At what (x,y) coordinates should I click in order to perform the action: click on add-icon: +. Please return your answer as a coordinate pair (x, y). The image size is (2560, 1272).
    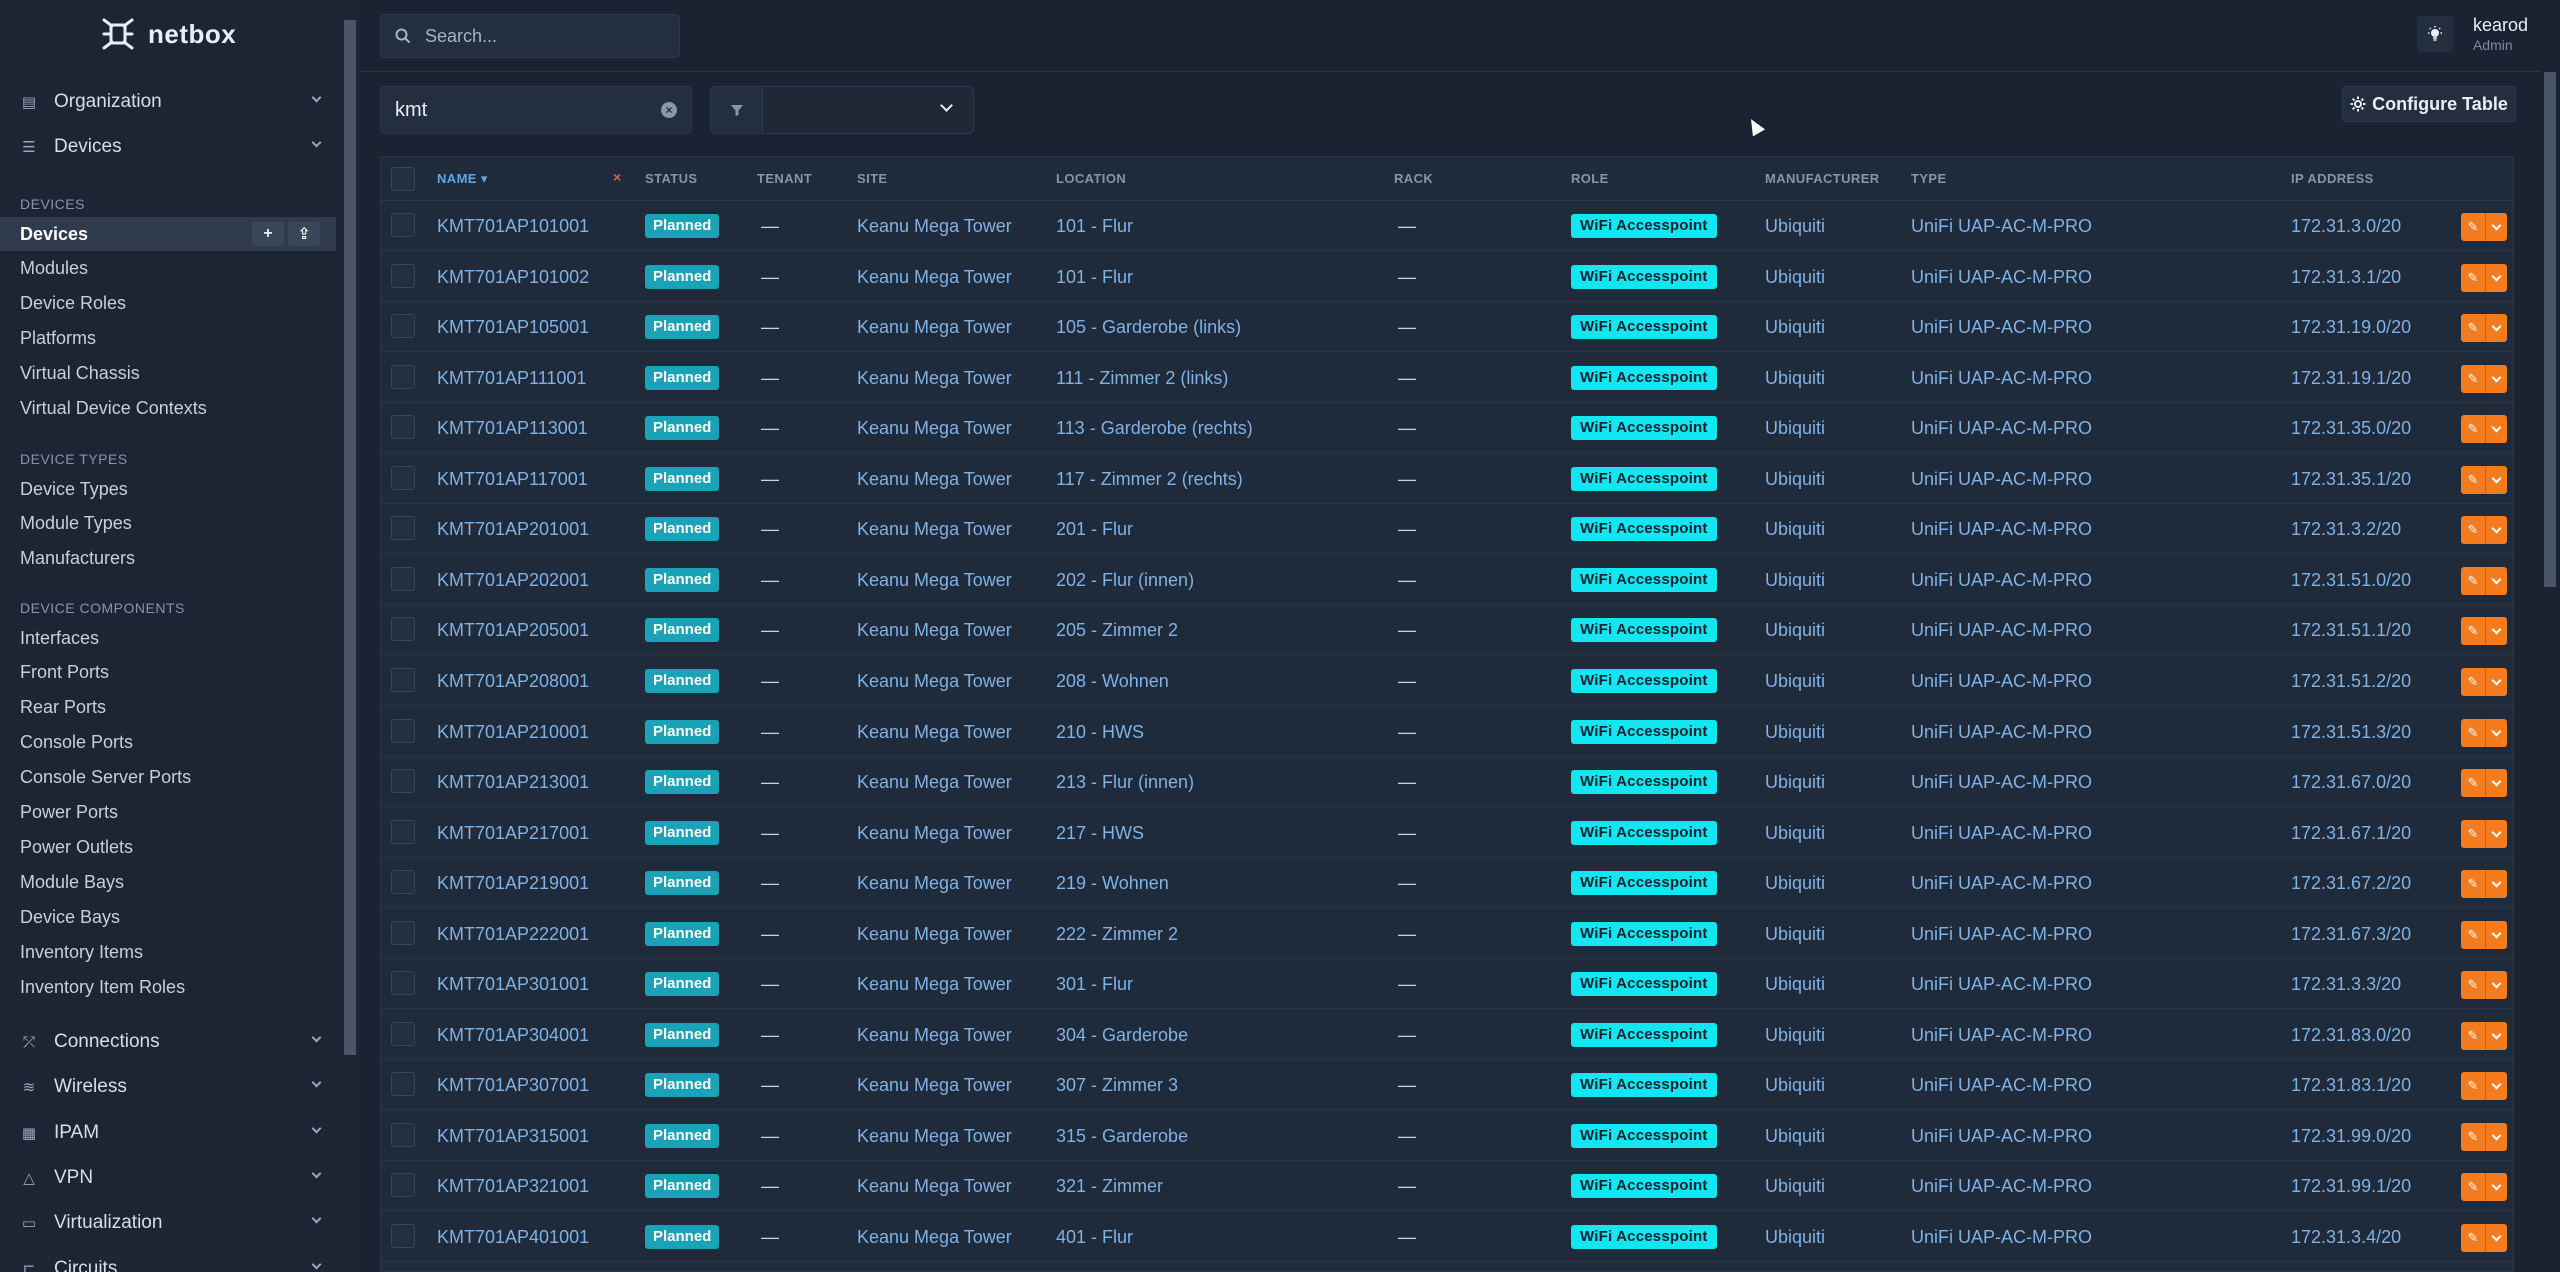
    Looking at the image, I should click on (268, 234).